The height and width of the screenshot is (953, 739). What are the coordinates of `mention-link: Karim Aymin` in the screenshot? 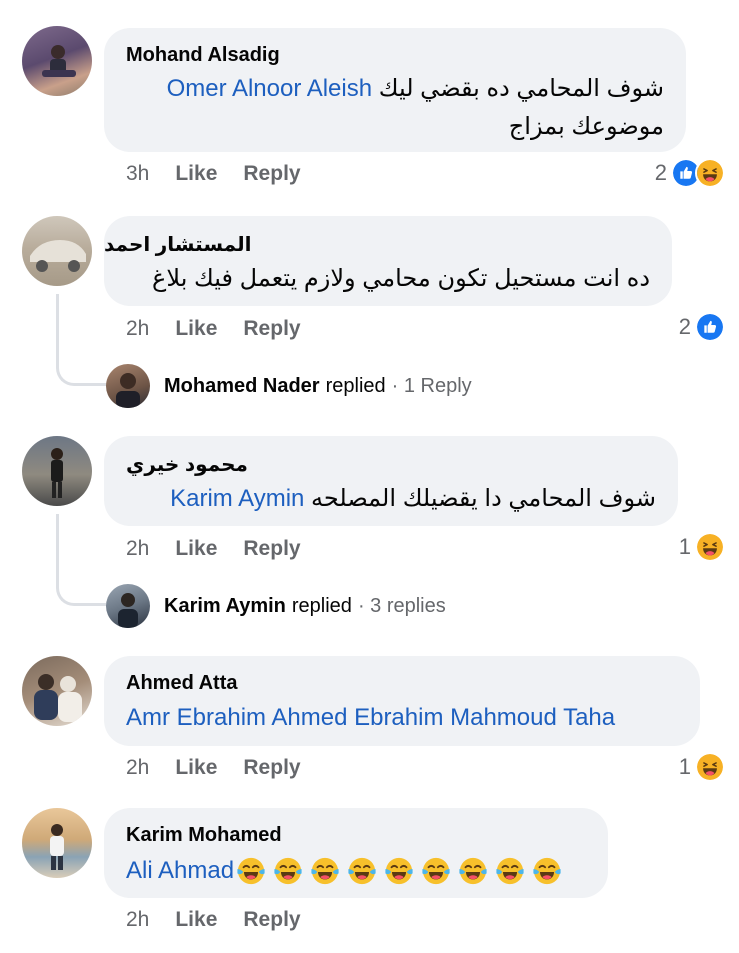 It's located at (237, 498).